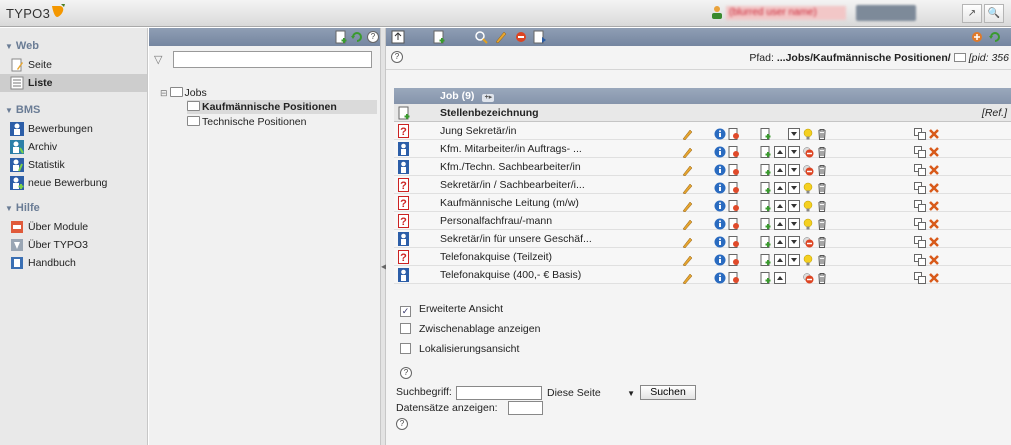  Describe the element at coordinates (977, 37) in the screenshot. I see `shortcut-icon` at that location.